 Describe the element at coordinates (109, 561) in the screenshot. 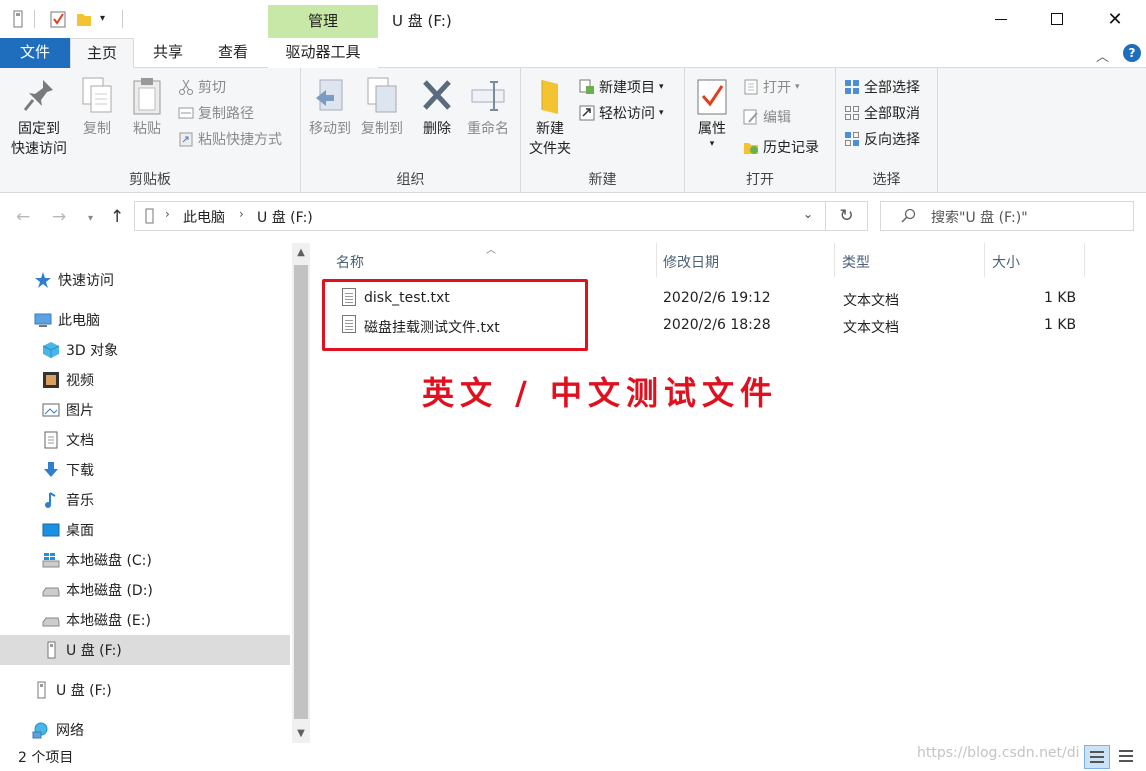

I see `nav-item-label: 本地磁盘 (C:)` at that location.